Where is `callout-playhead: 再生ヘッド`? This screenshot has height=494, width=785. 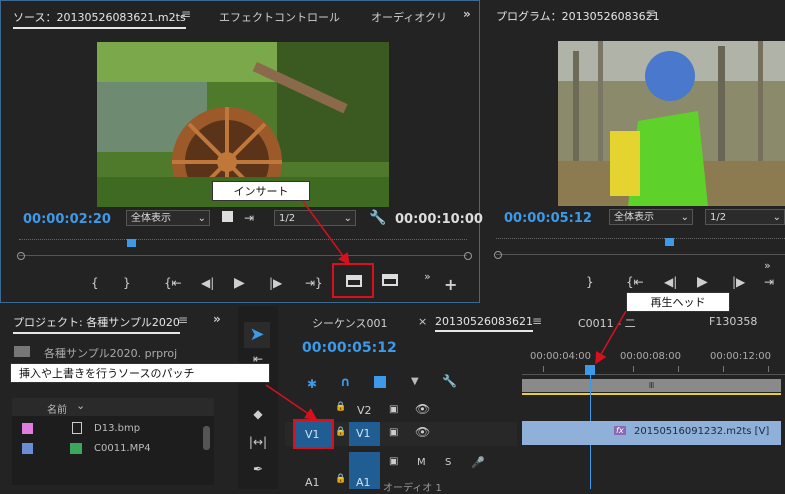
callout-playhead: 再生ヘッド is located at coordinates (678, 302).